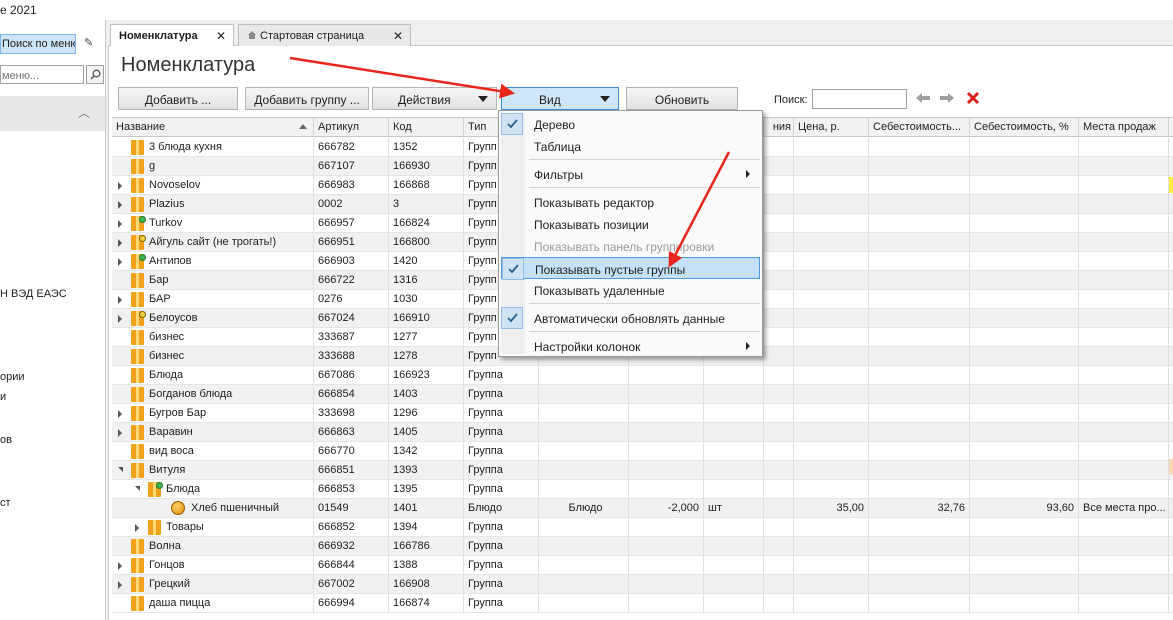  Describe the element at coordinates (642, 470) in the screenshot. I see `table-row: Витуля 666851 1393 Группа` at that location.